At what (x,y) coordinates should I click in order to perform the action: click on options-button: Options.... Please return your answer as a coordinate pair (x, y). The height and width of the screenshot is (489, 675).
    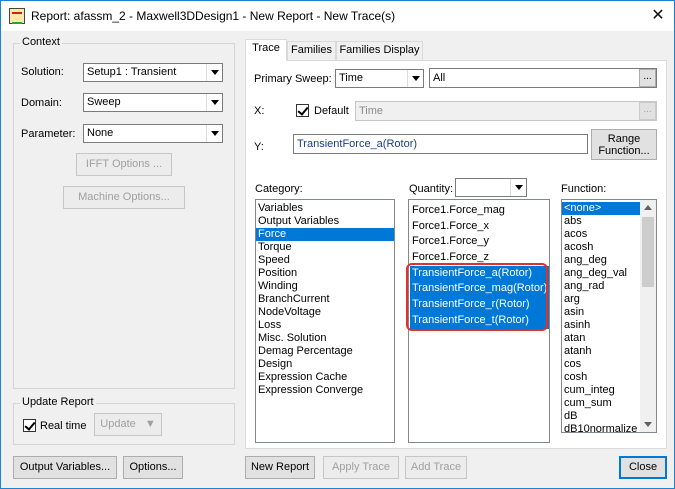
    Looking at the image, I should click on (153, 467).